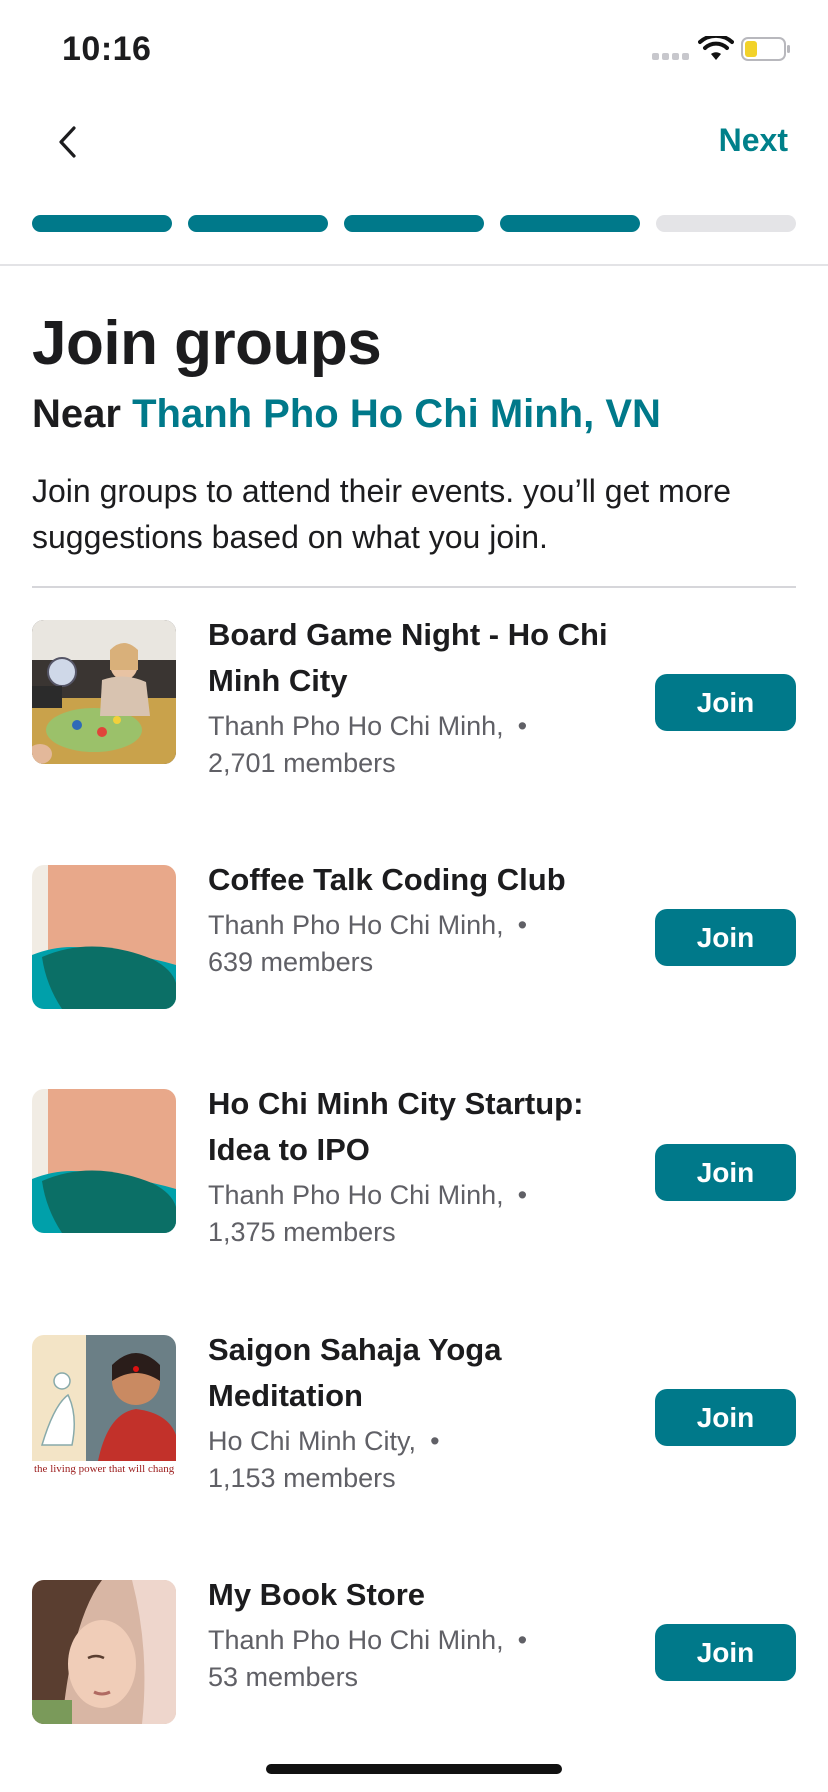  I want to click on group-name: Board Game Night - Ho Chi Minh City, so click(408, 657).